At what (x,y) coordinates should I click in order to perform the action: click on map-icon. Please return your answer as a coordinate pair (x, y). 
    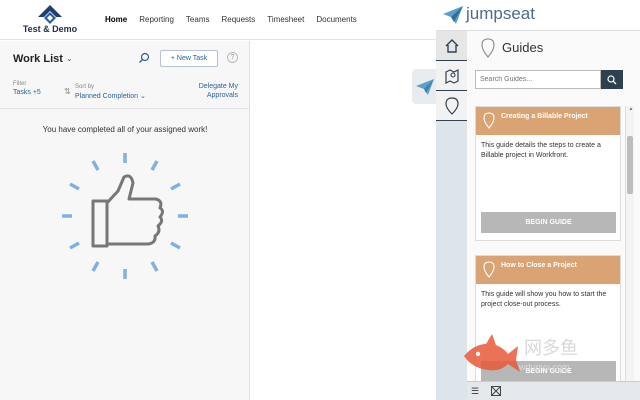
    Looking at the image, I should click on (451, 76).